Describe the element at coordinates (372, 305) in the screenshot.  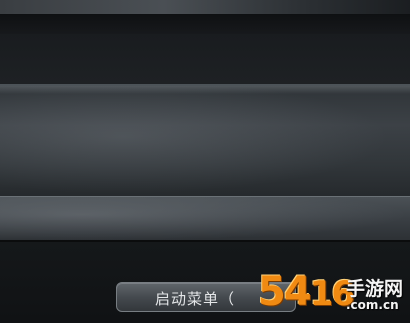
I see `watermark-domain: .com.cn` at that location.